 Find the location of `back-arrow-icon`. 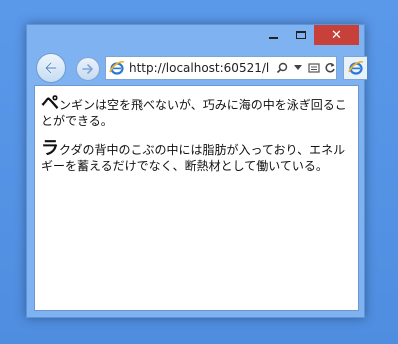

back-arrow-icon is located at coordinates (51, 68).